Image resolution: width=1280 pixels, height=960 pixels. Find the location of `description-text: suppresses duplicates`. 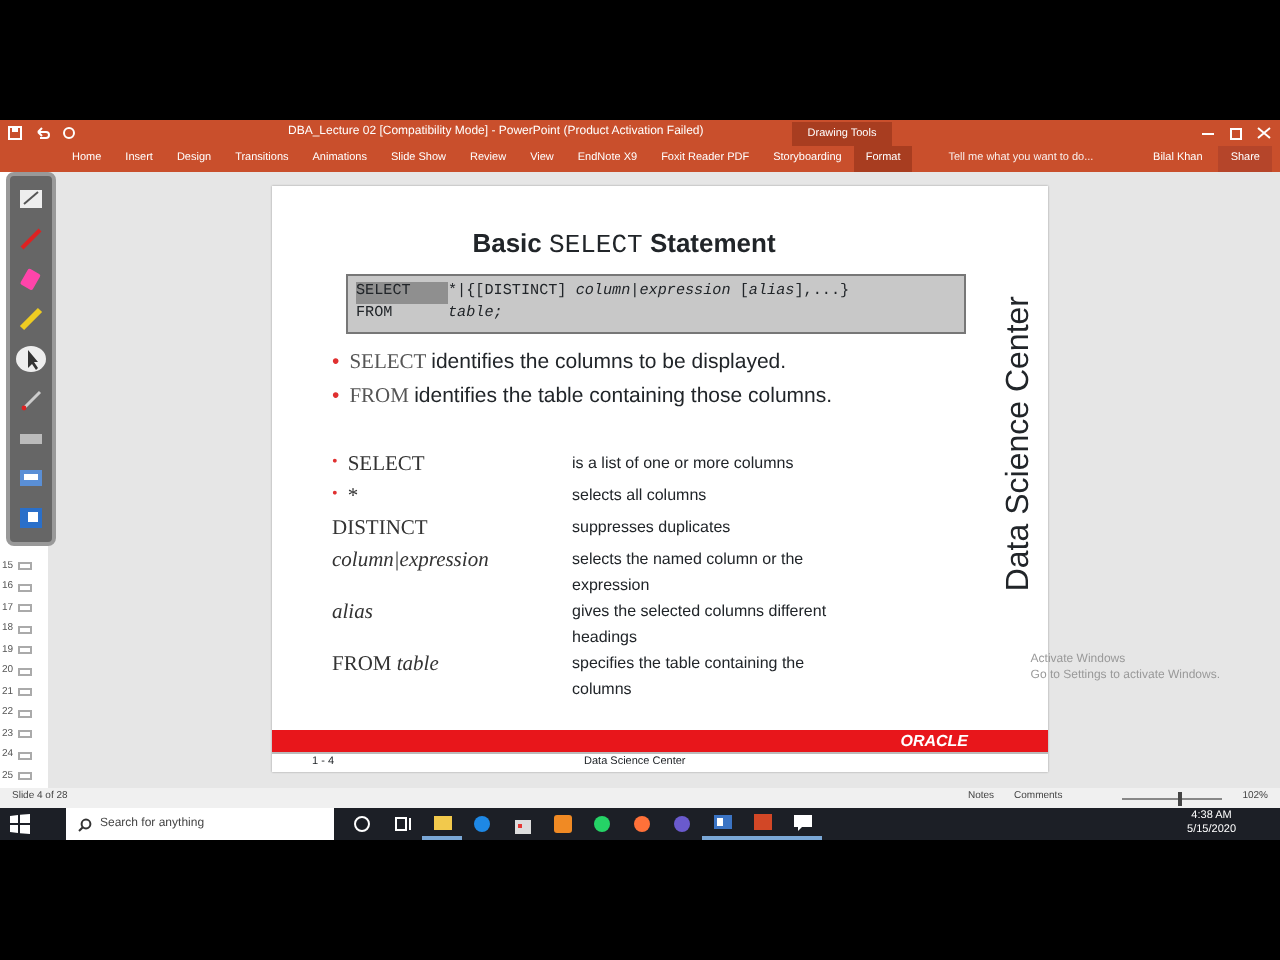

description-text: suppresses duplicates is located at coordinates (652, 527).